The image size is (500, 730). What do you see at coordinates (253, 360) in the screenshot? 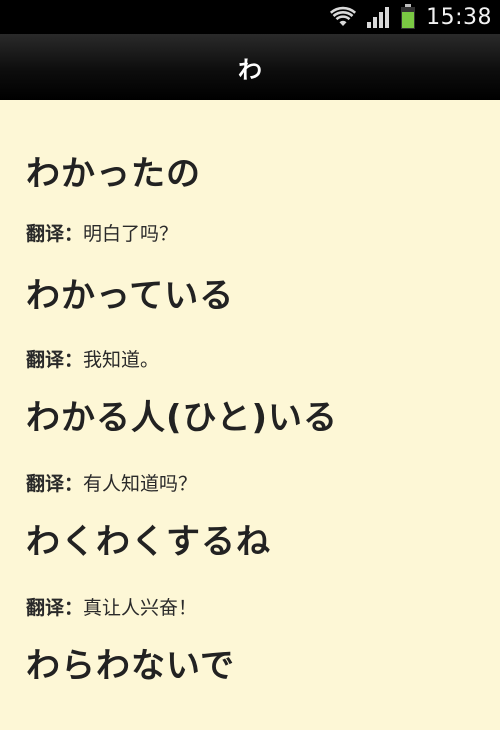
I see `translation-line: 翻译：我知道。` at bounding box center [253, 360].